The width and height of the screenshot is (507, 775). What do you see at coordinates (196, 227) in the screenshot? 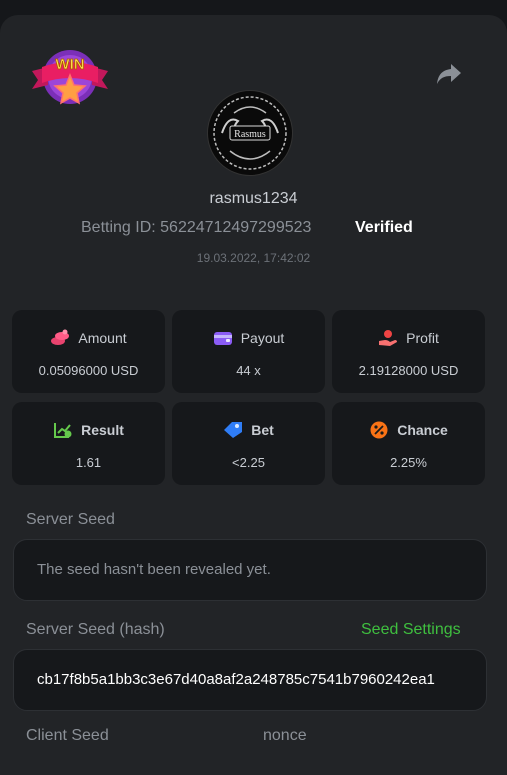
I see `betting-id: Betting ID: 56224712497299523` at bounding box center [196, 227].